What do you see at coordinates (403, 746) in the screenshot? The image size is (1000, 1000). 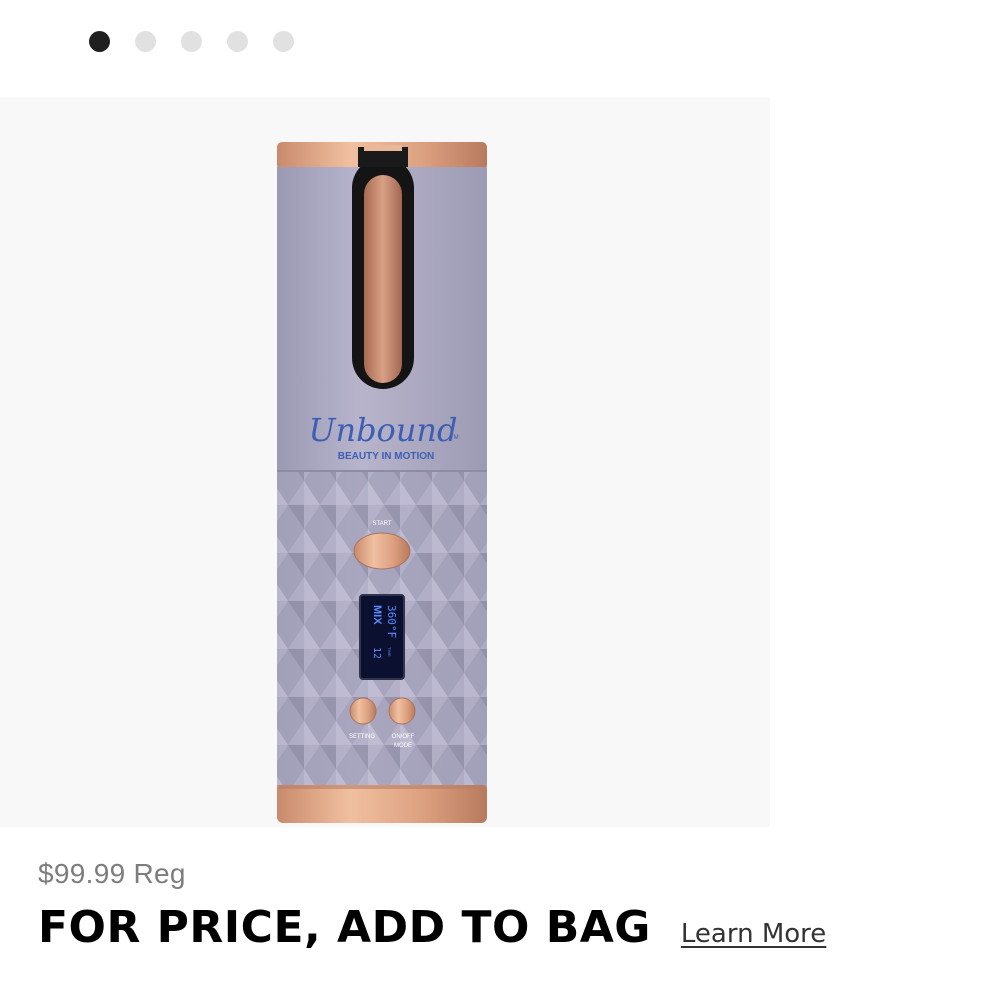 I see `mode-label: MODE` at bounding box center [403, 746].